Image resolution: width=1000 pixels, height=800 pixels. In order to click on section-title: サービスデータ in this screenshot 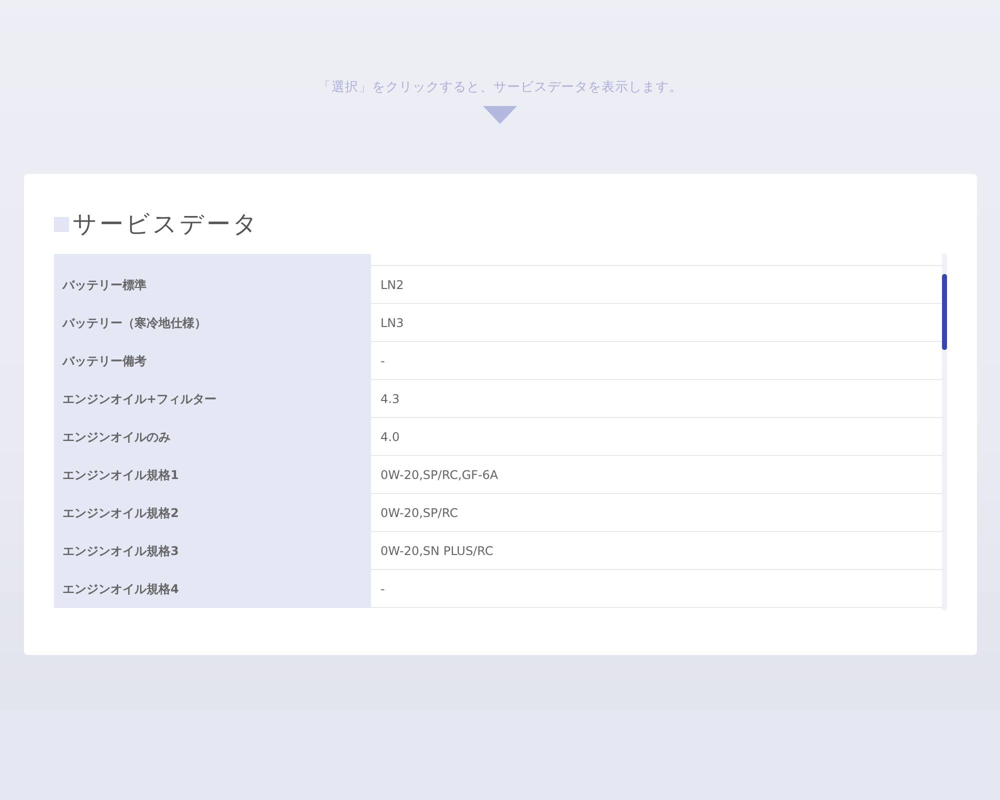, I will do `click(166, 224)`.